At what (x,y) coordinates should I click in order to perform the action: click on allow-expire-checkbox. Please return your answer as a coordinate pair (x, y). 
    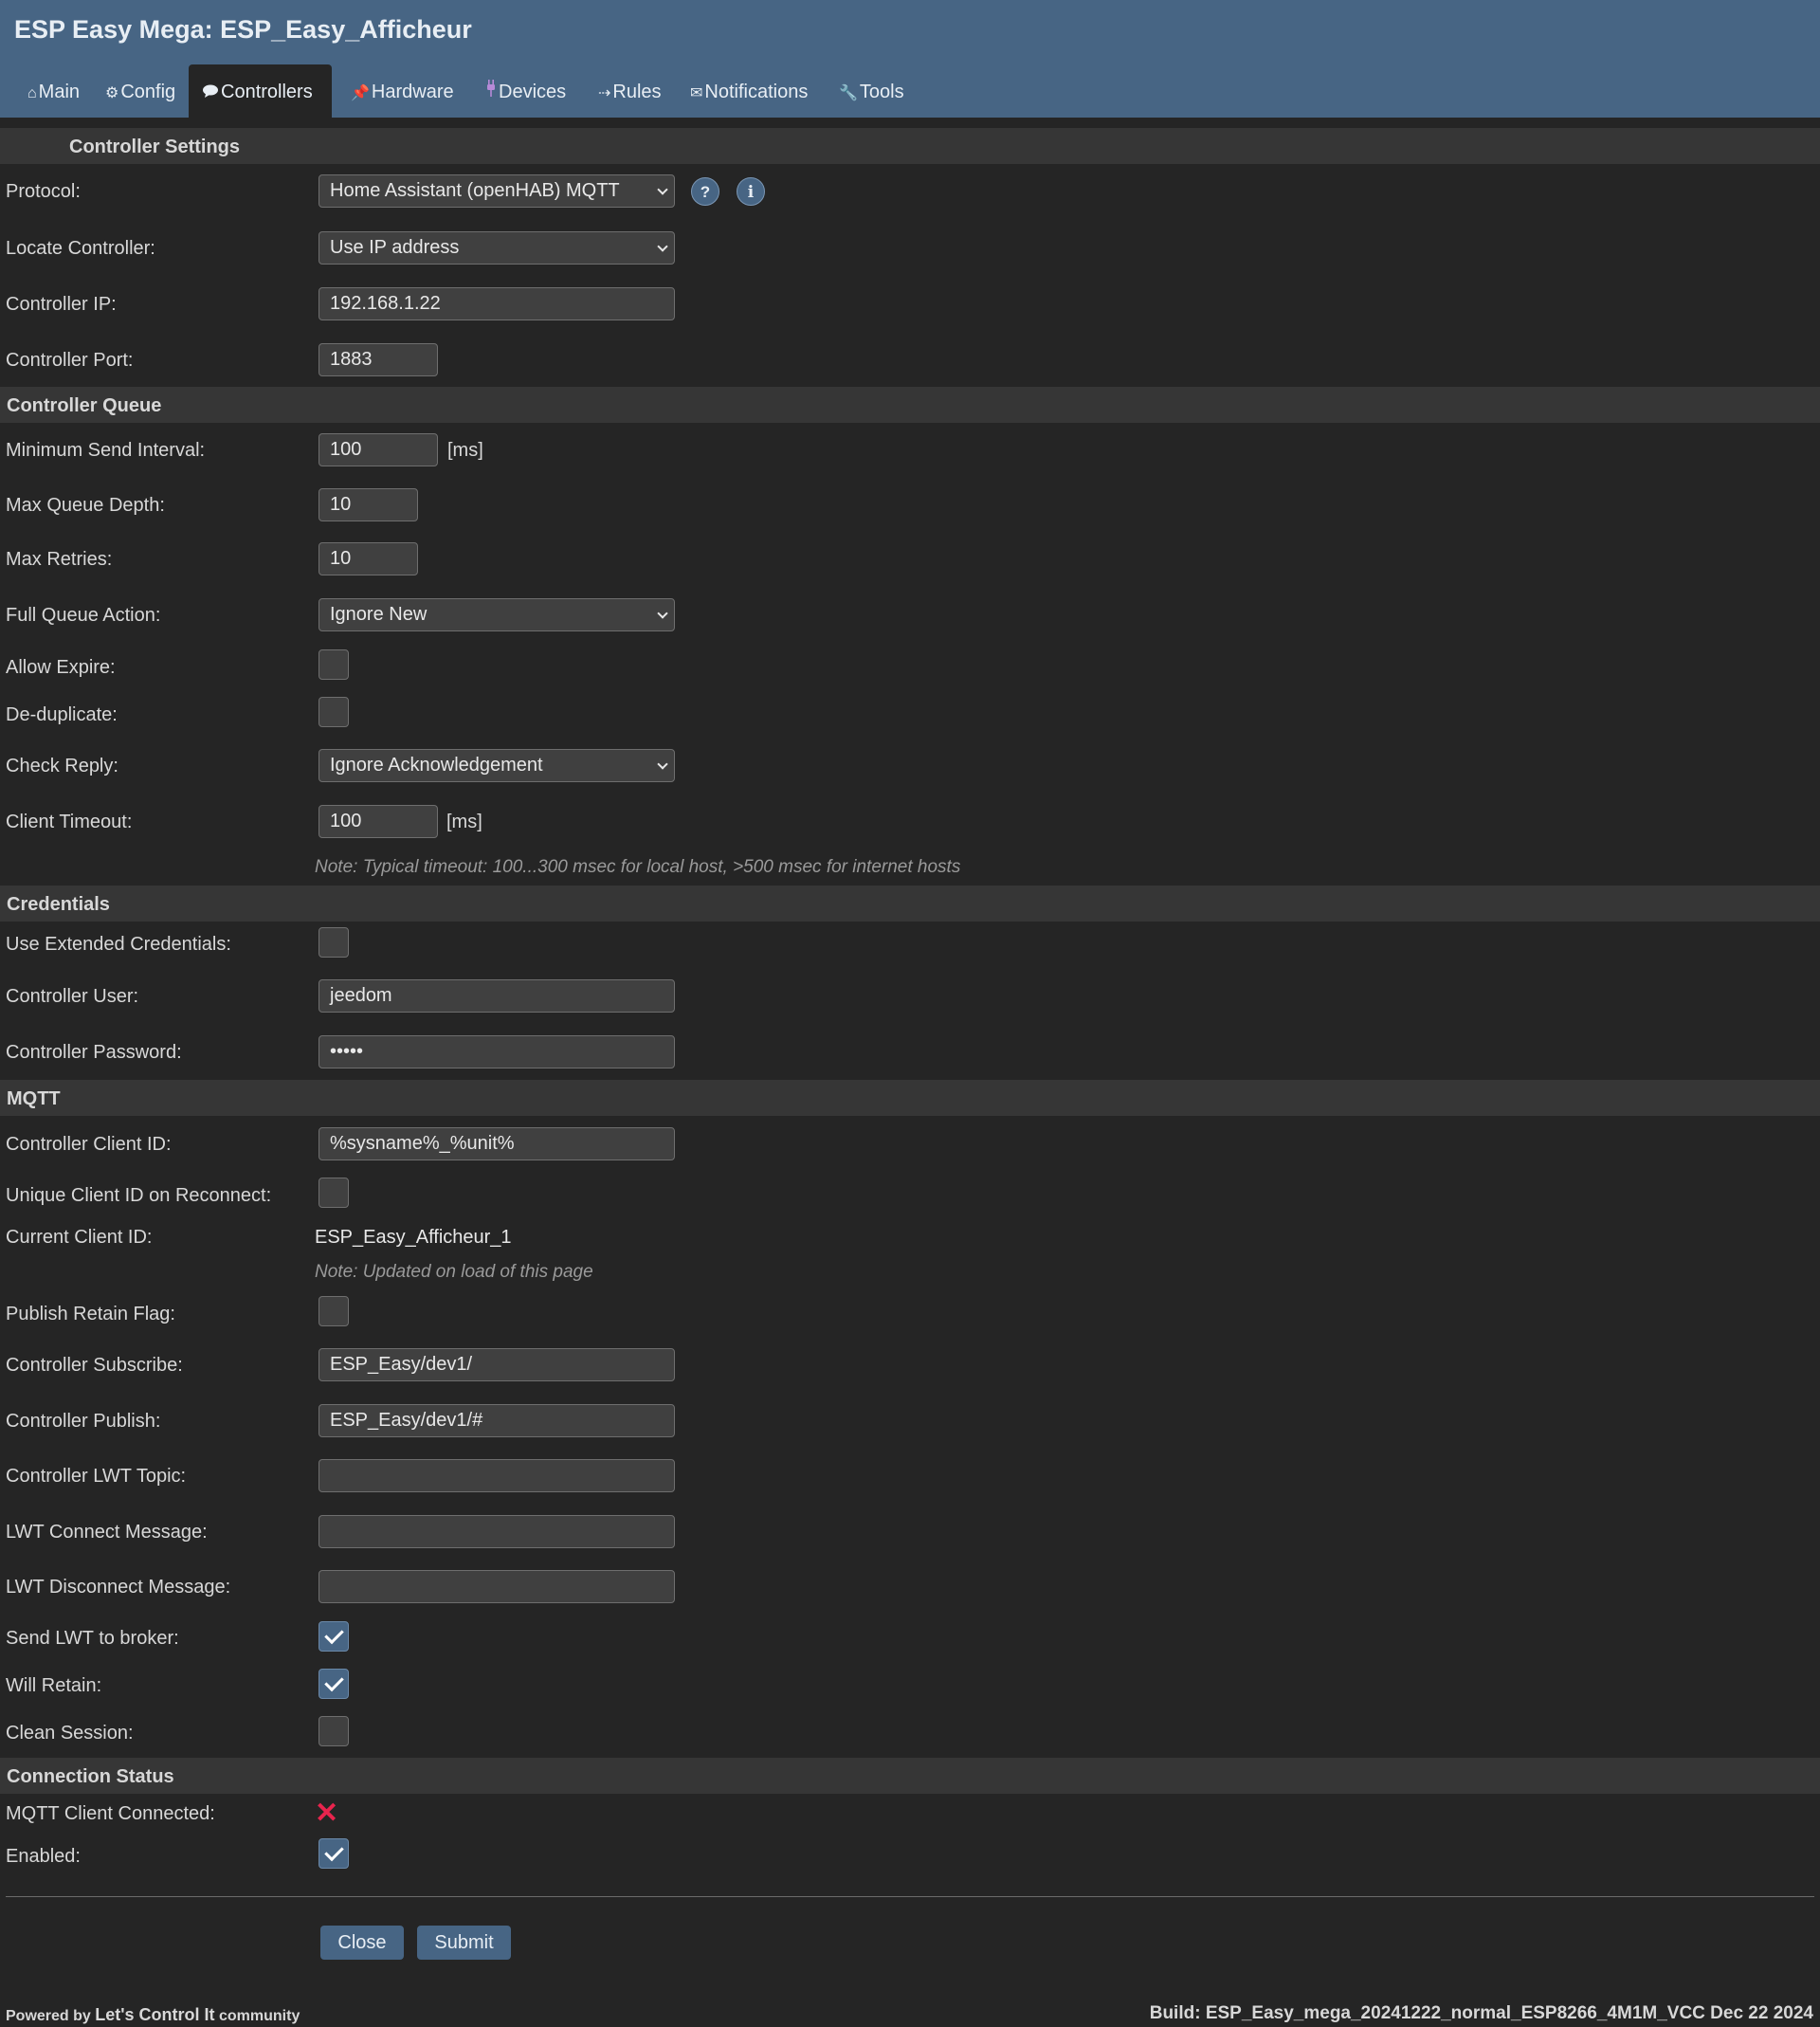
    Looking at the image, I should click on (333, 664).